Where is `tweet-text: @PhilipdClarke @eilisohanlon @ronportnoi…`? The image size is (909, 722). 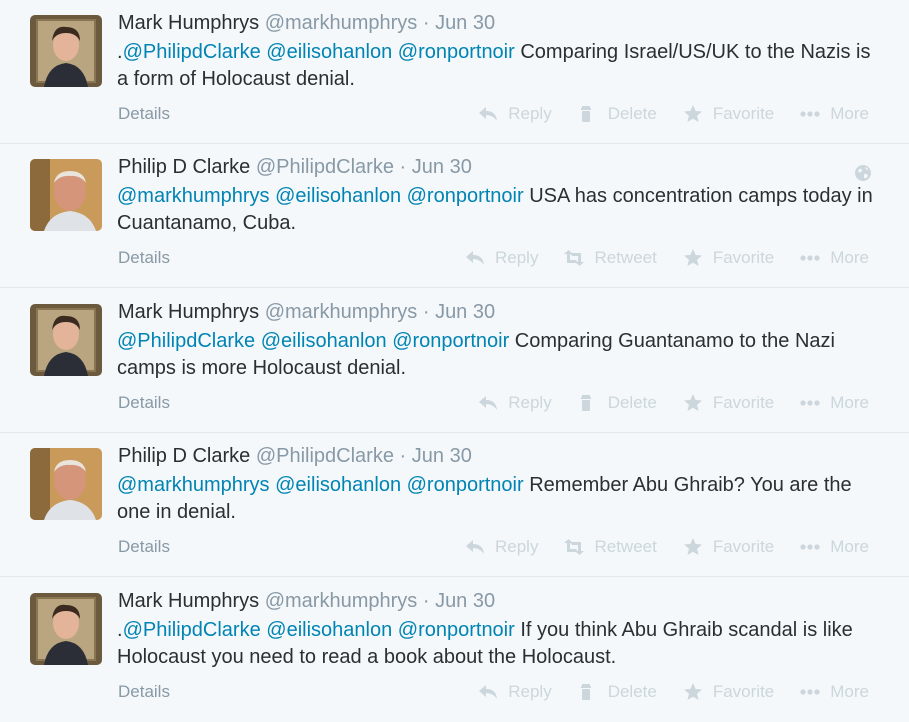
tweet-text: @PhilipdClarke @eilisohanlon @ronportnoi… is located at coordinates (497, 355).